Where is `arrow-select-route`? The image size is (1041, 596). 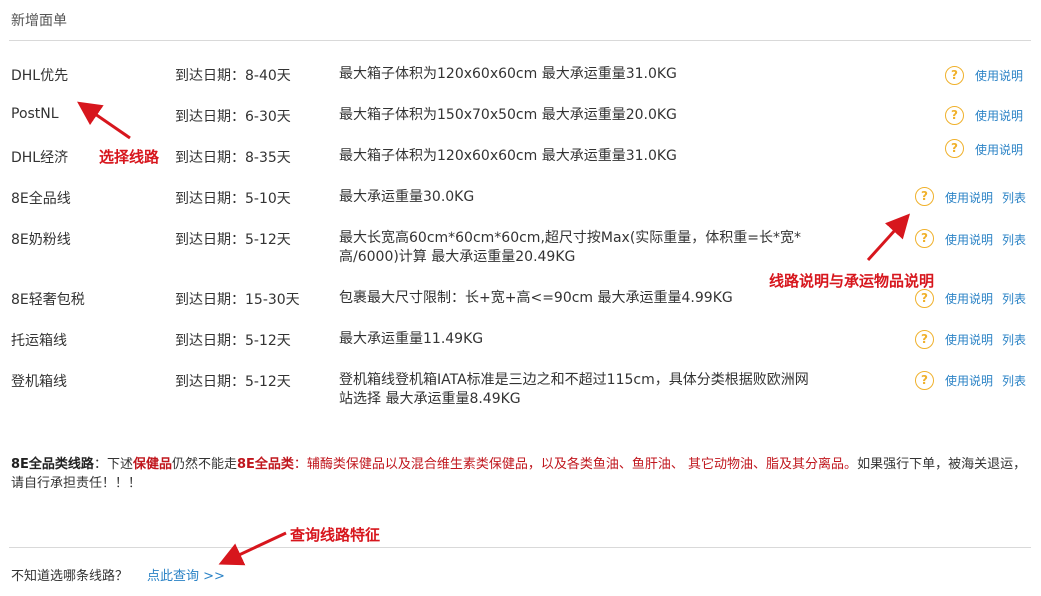 arrow-select-route is located at coordinates (104, 120).